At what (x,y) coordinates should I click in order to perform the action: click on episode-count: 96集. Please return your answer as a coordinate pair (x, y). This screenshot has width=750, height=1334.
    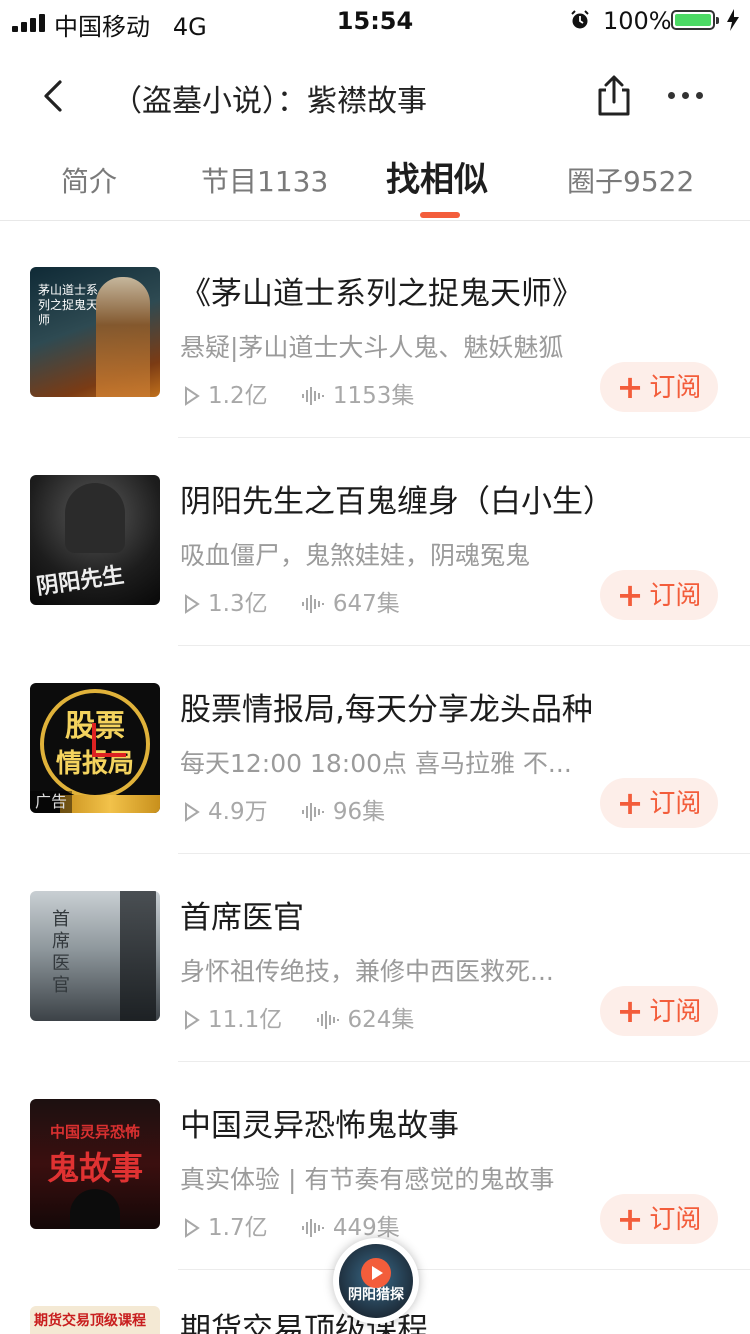
    Looking at the image, I should click on (359, 812).